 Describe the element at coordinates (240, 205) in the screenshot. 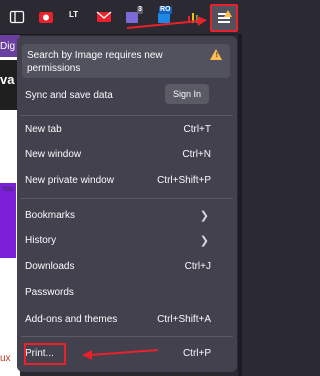

I see `window-edge` at that location.